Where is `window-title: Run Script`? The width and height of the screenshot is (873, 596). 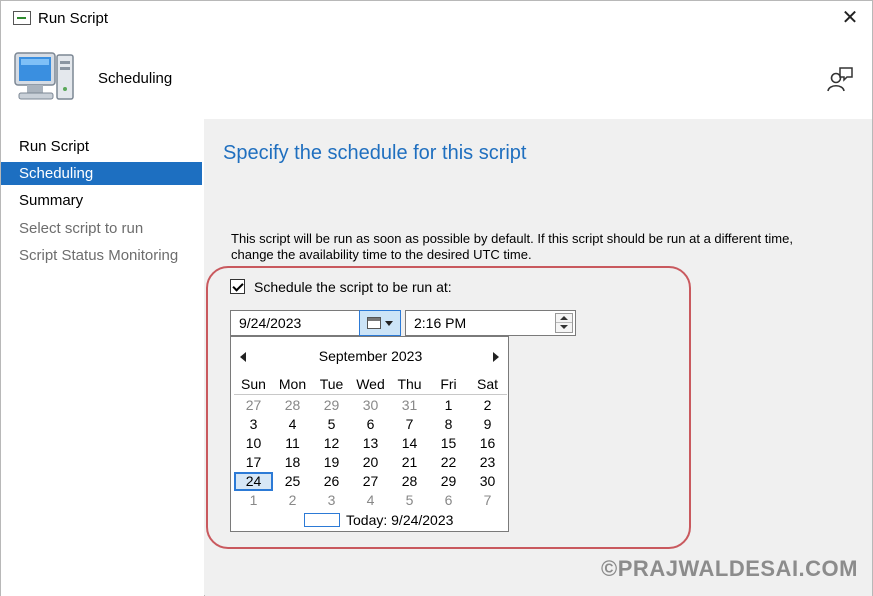 window-title: Run Script is located at coordinates (73, 18).